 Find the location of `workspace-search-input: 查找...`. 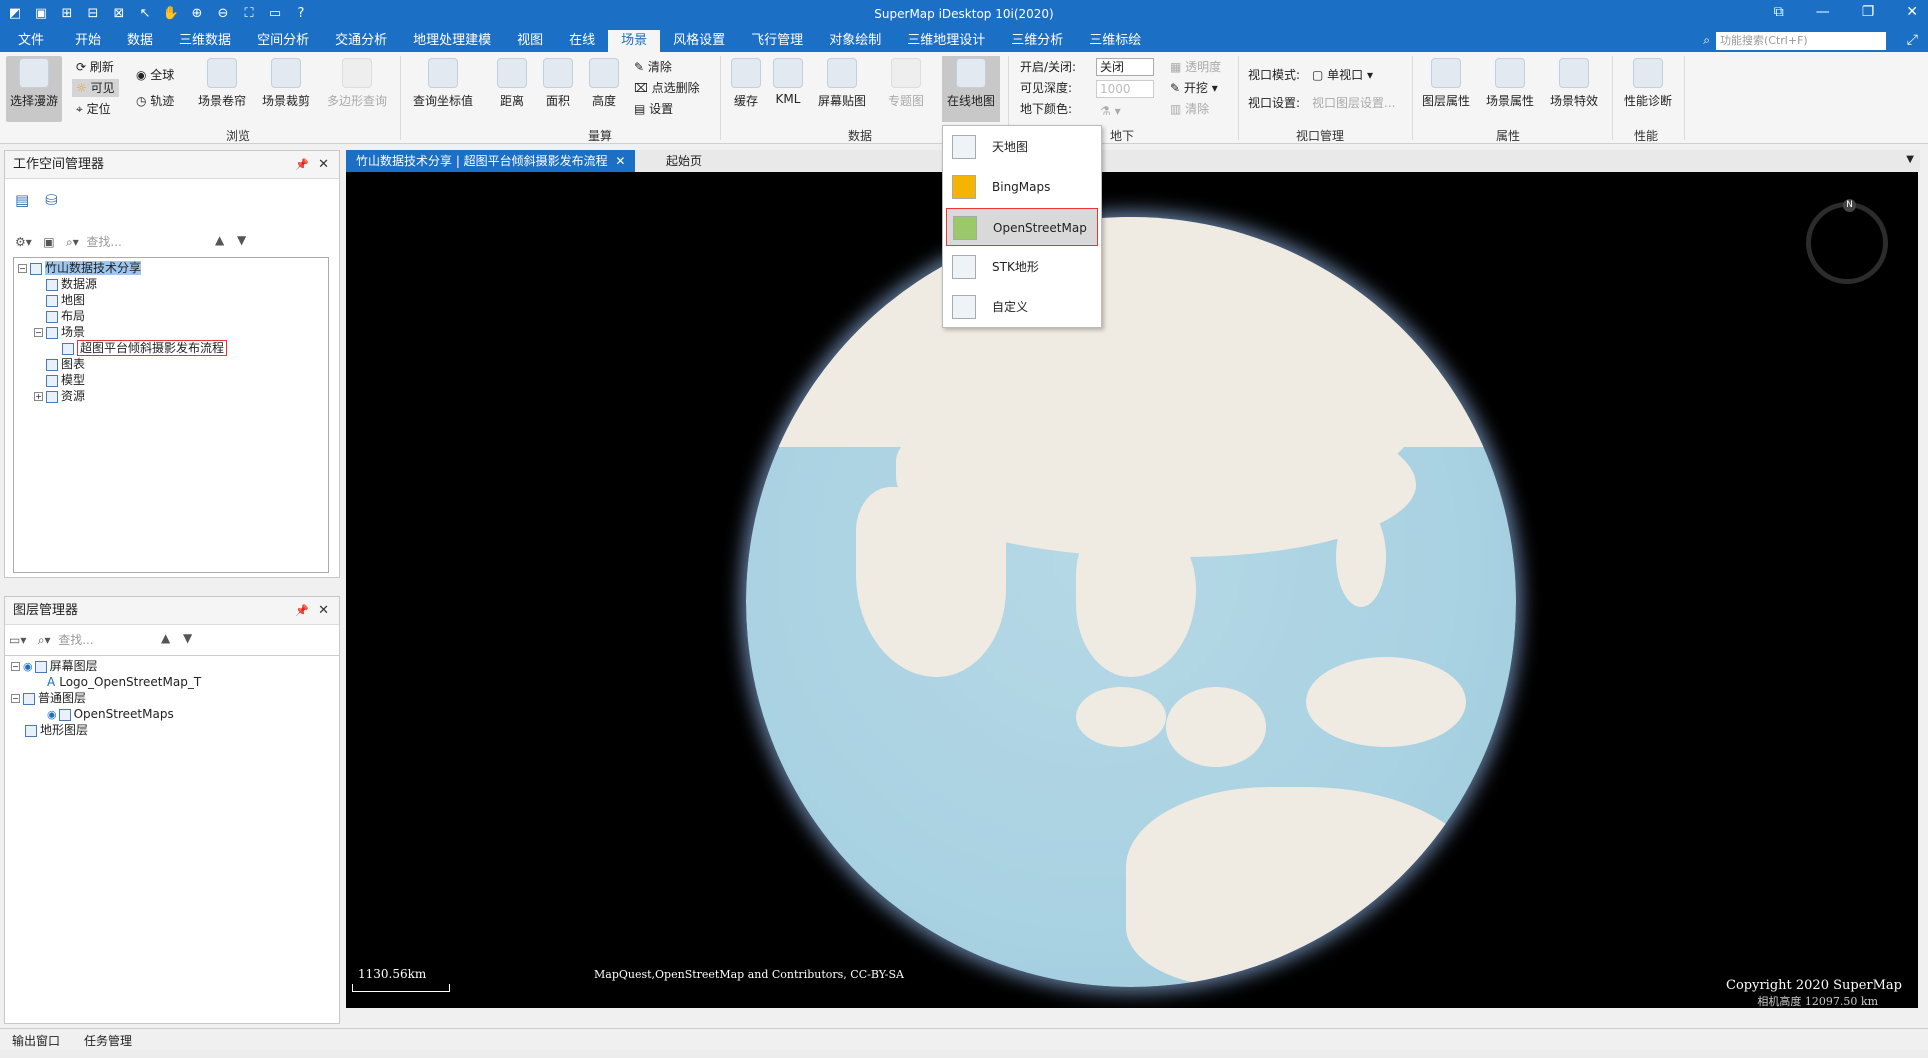

workspace-search-input: 查找... is located at coordinates (103, 242).